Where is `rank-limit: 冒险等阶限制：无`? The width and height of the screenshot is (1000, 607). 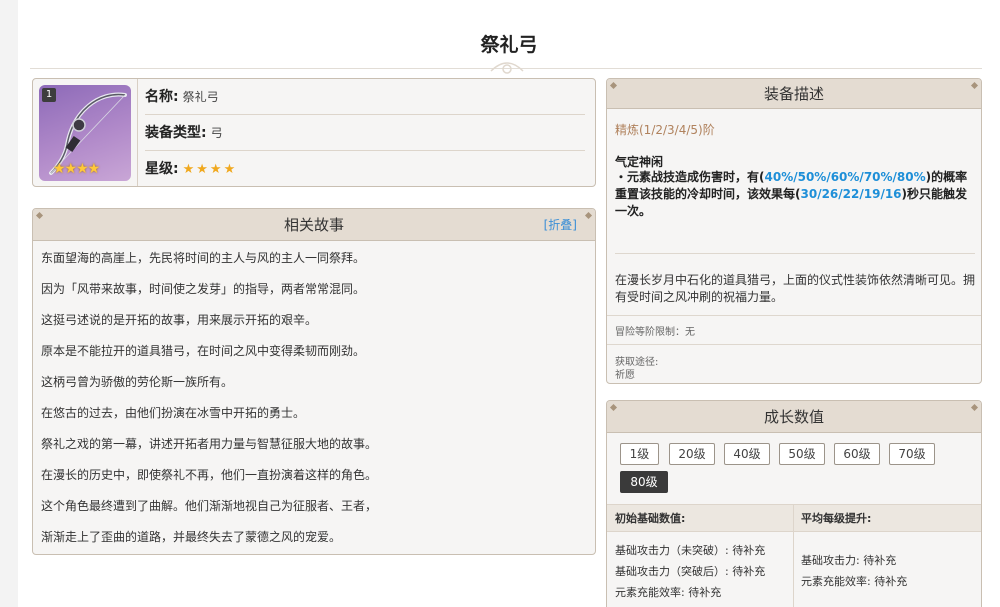 rank-limit: 冒险等阶限制：无 is located at coordinates (655, 332).